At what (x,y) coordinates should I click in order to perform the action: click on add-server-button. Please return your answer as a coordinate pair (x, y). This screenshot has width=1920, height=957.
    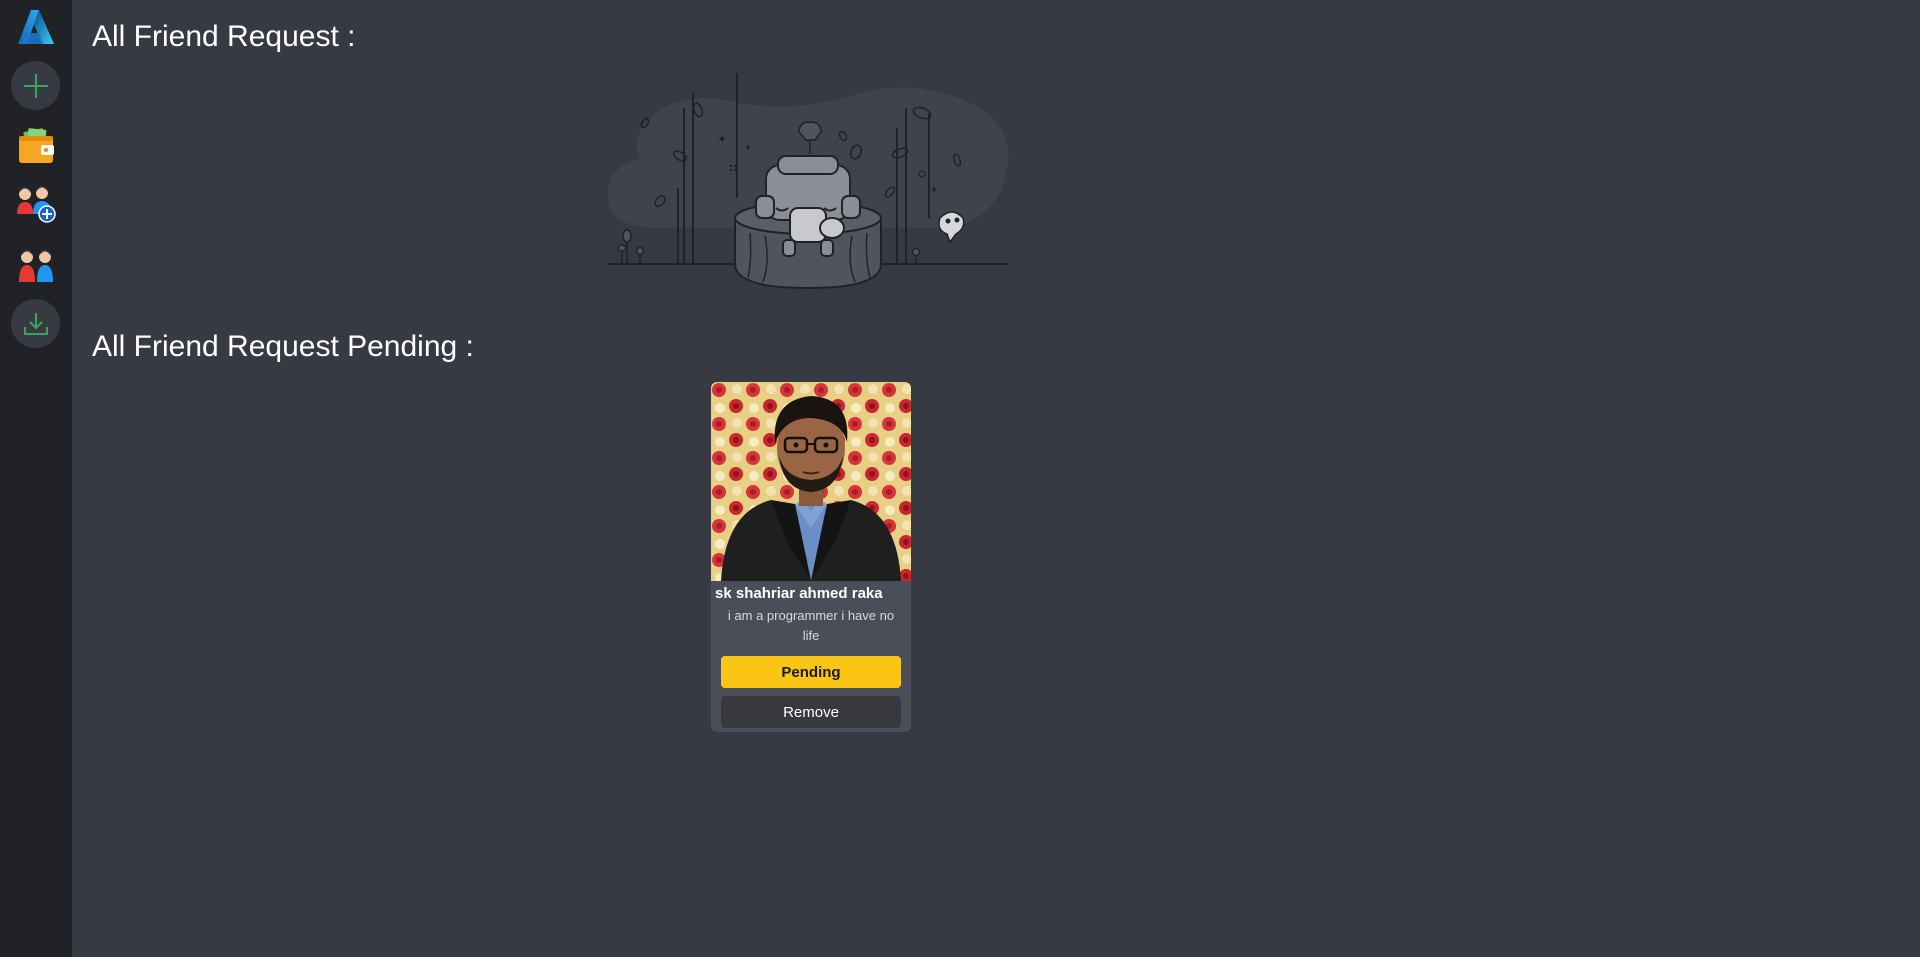
    Looking at the image, I should click on (35, 85).